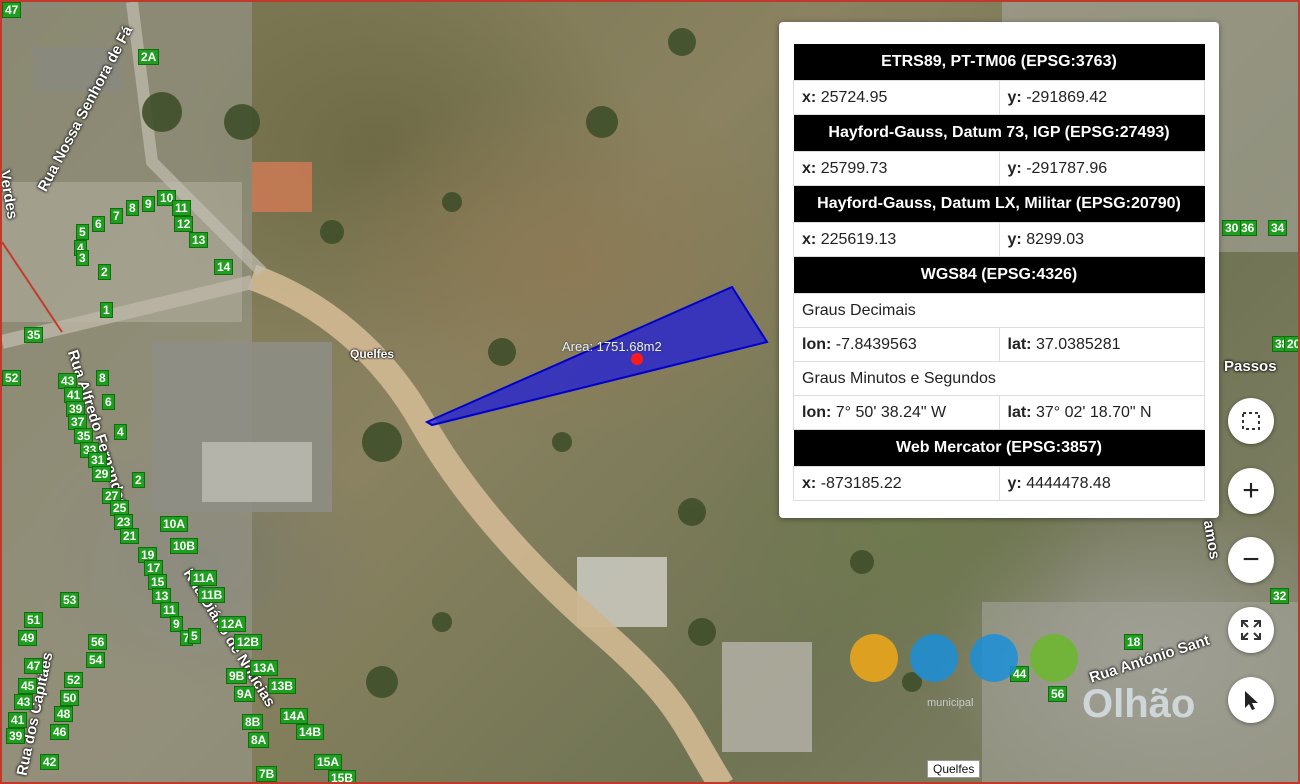  I want to click on datumlx-y: y: 8299.03, so click(1101, 239).